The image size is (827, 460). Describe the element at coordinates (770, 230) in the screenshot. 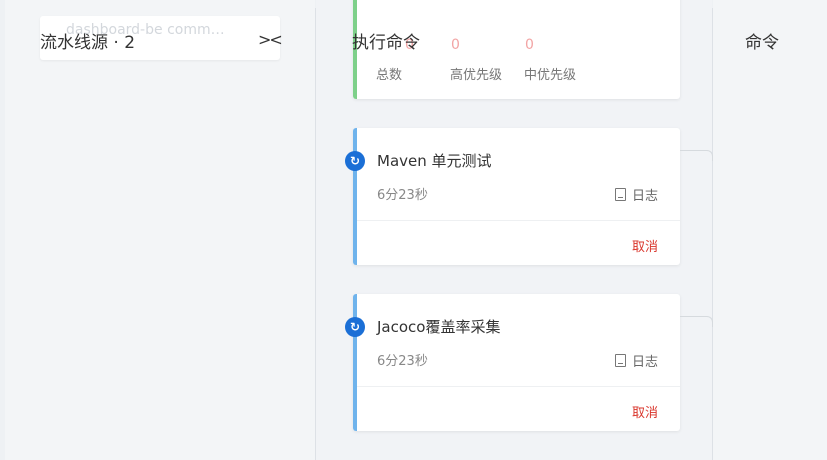

I see `command-column` at that location.